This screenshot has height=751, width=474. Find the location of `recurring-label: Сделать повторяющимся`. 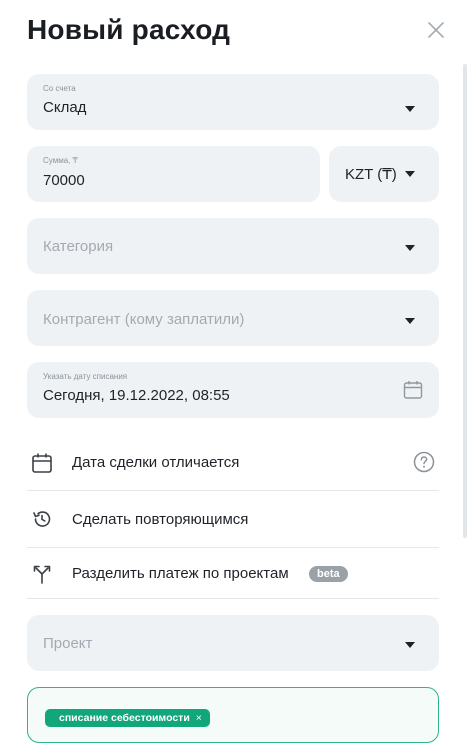

recurring-label: Сделать повторяющимся is located at coordinates (160, 519).